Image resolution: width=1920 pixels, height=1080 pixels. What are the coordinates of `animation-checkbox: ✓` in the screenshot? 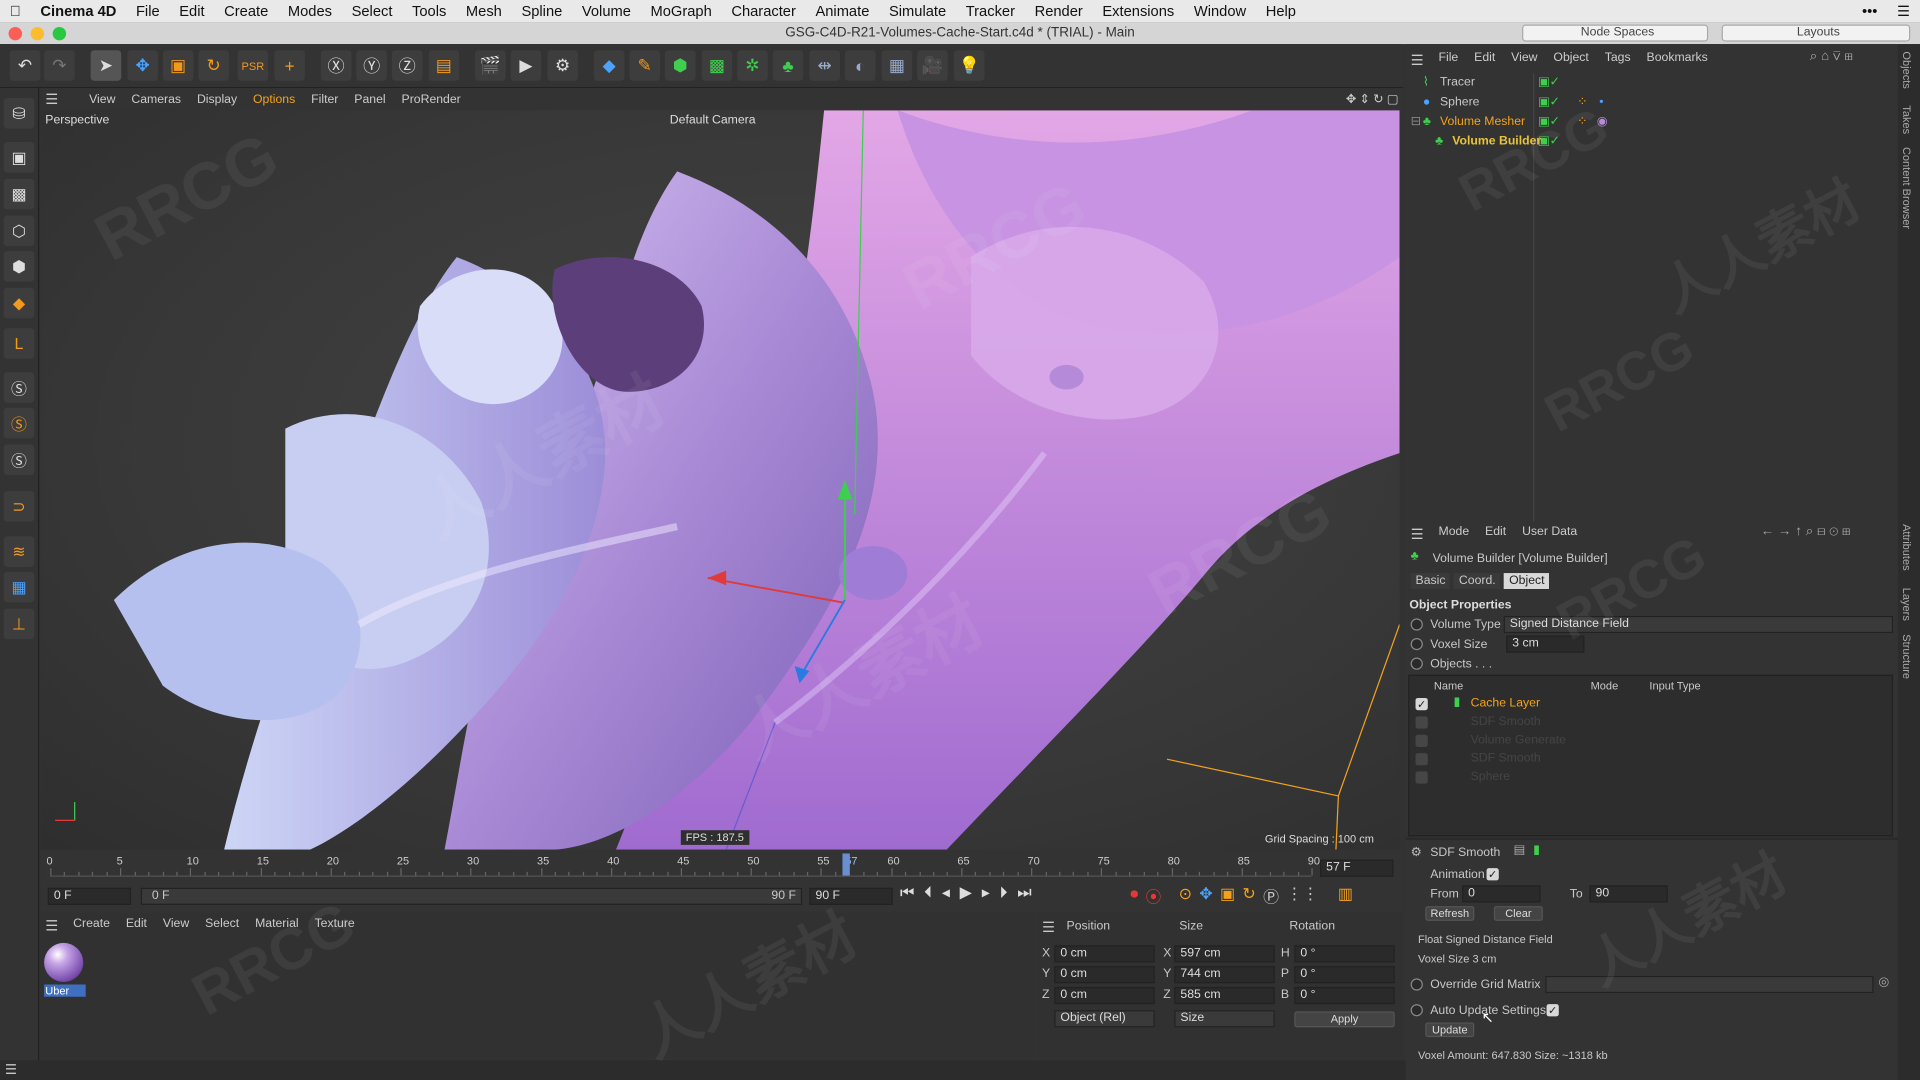 It's located at (1492, 874).